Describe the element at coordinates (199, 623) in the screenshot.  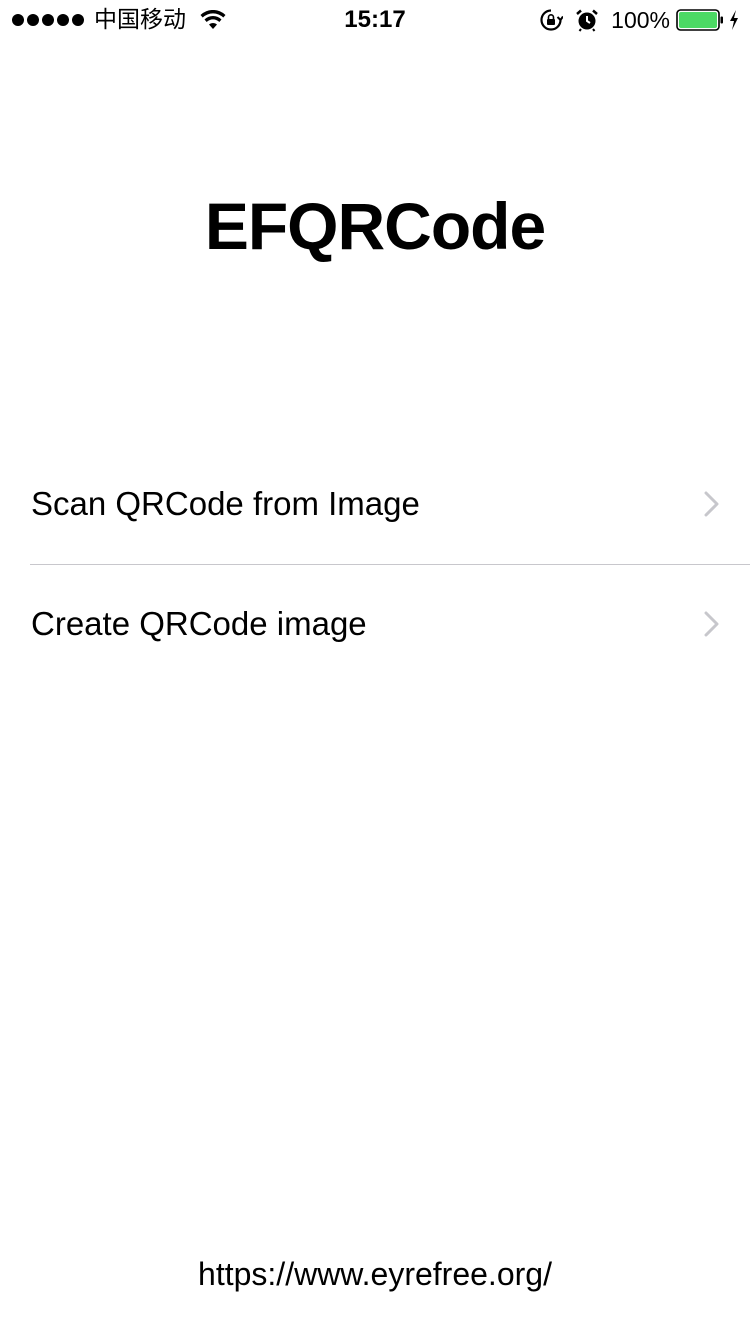
I see `menu-item-label: Create QRCode image` at that location.